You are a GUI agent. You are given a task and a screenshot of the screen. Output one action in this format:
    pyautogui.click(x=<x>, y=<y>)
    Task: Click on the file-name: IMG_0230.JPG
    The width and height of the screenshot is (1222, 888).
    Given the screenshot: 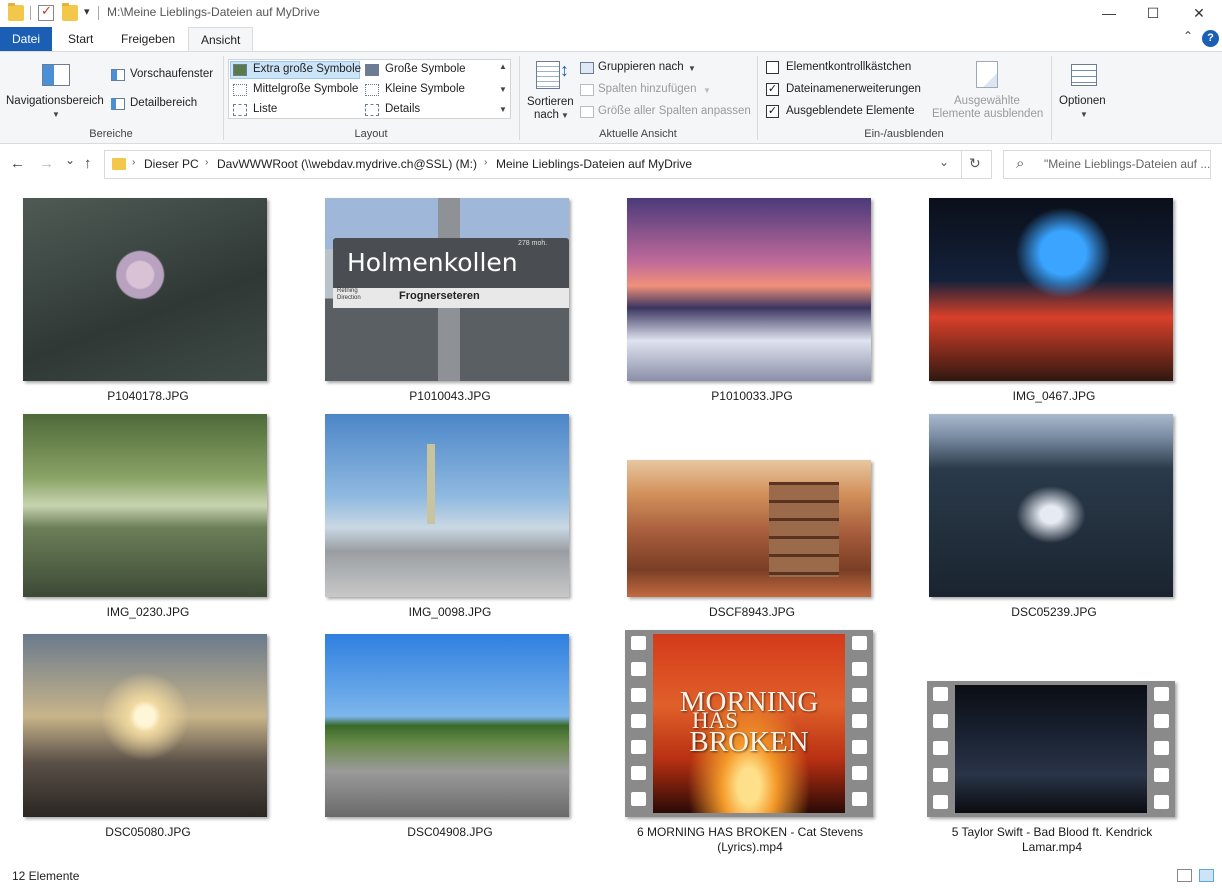 What is the action you would take?
    pyautogui.click(x=148, y=612)
    